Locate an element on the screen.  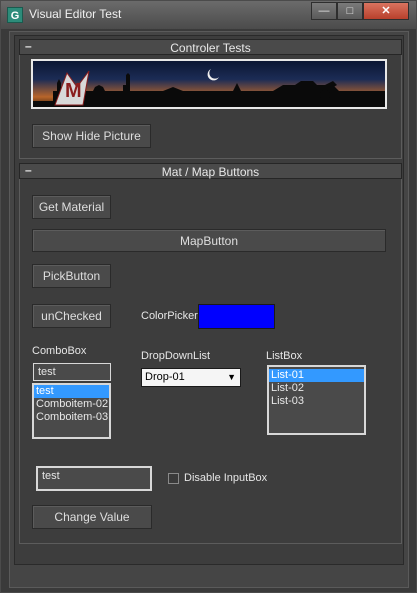
combobox-input: test is located at coordinates (72, 372).